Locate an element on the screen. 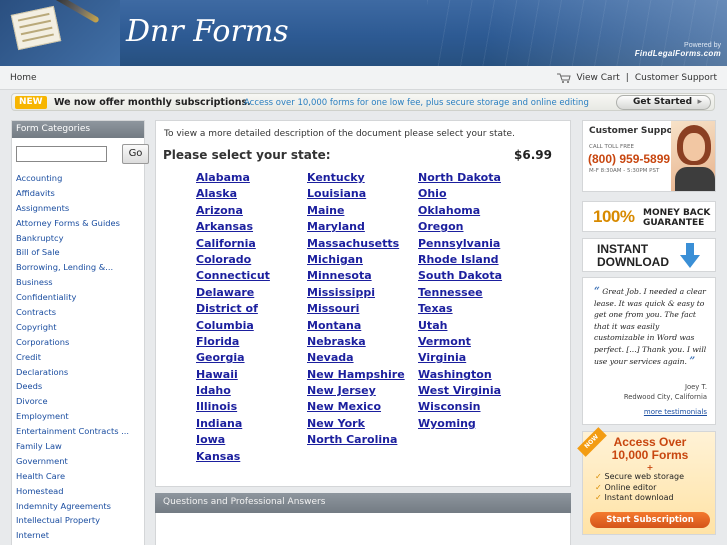 Image resolution: width=727 pixels, height=545 pixels. powered-brand-logo: FindLegalForms.com is located at coordinates (678, 53).